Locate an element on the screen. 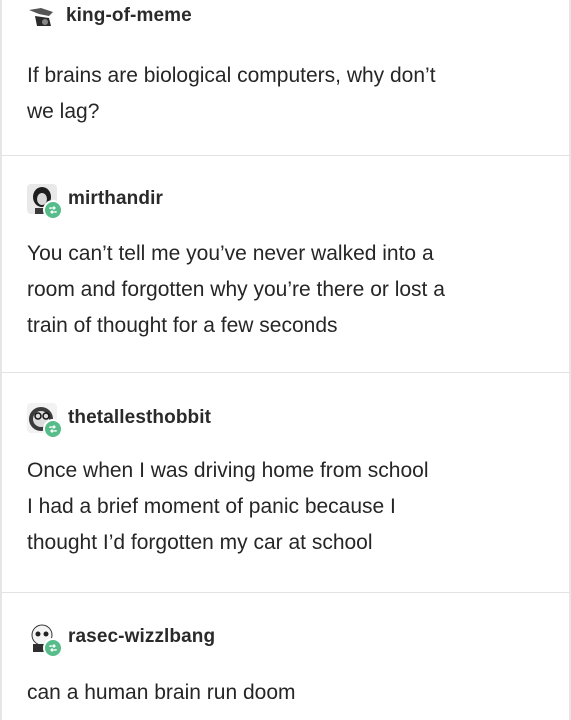  text-line: I had a brief moment of panic because I is located at coordinates (211, 506).